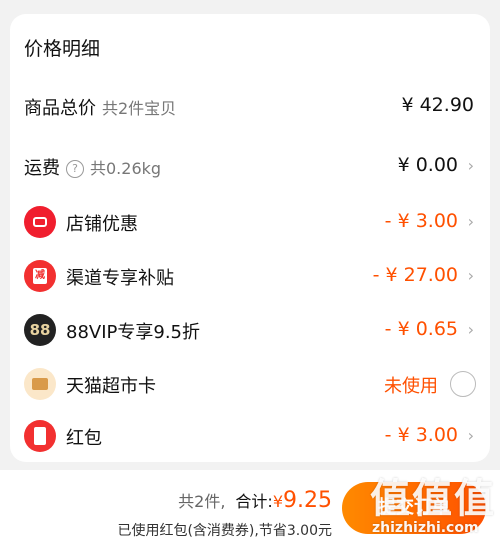 This screenshot has height=548, width=500. Describe the element at coordinates (224, 531) in the screenshot. I see `saving-text: 已使用红包(含消费券),节省3.00元` at that location.